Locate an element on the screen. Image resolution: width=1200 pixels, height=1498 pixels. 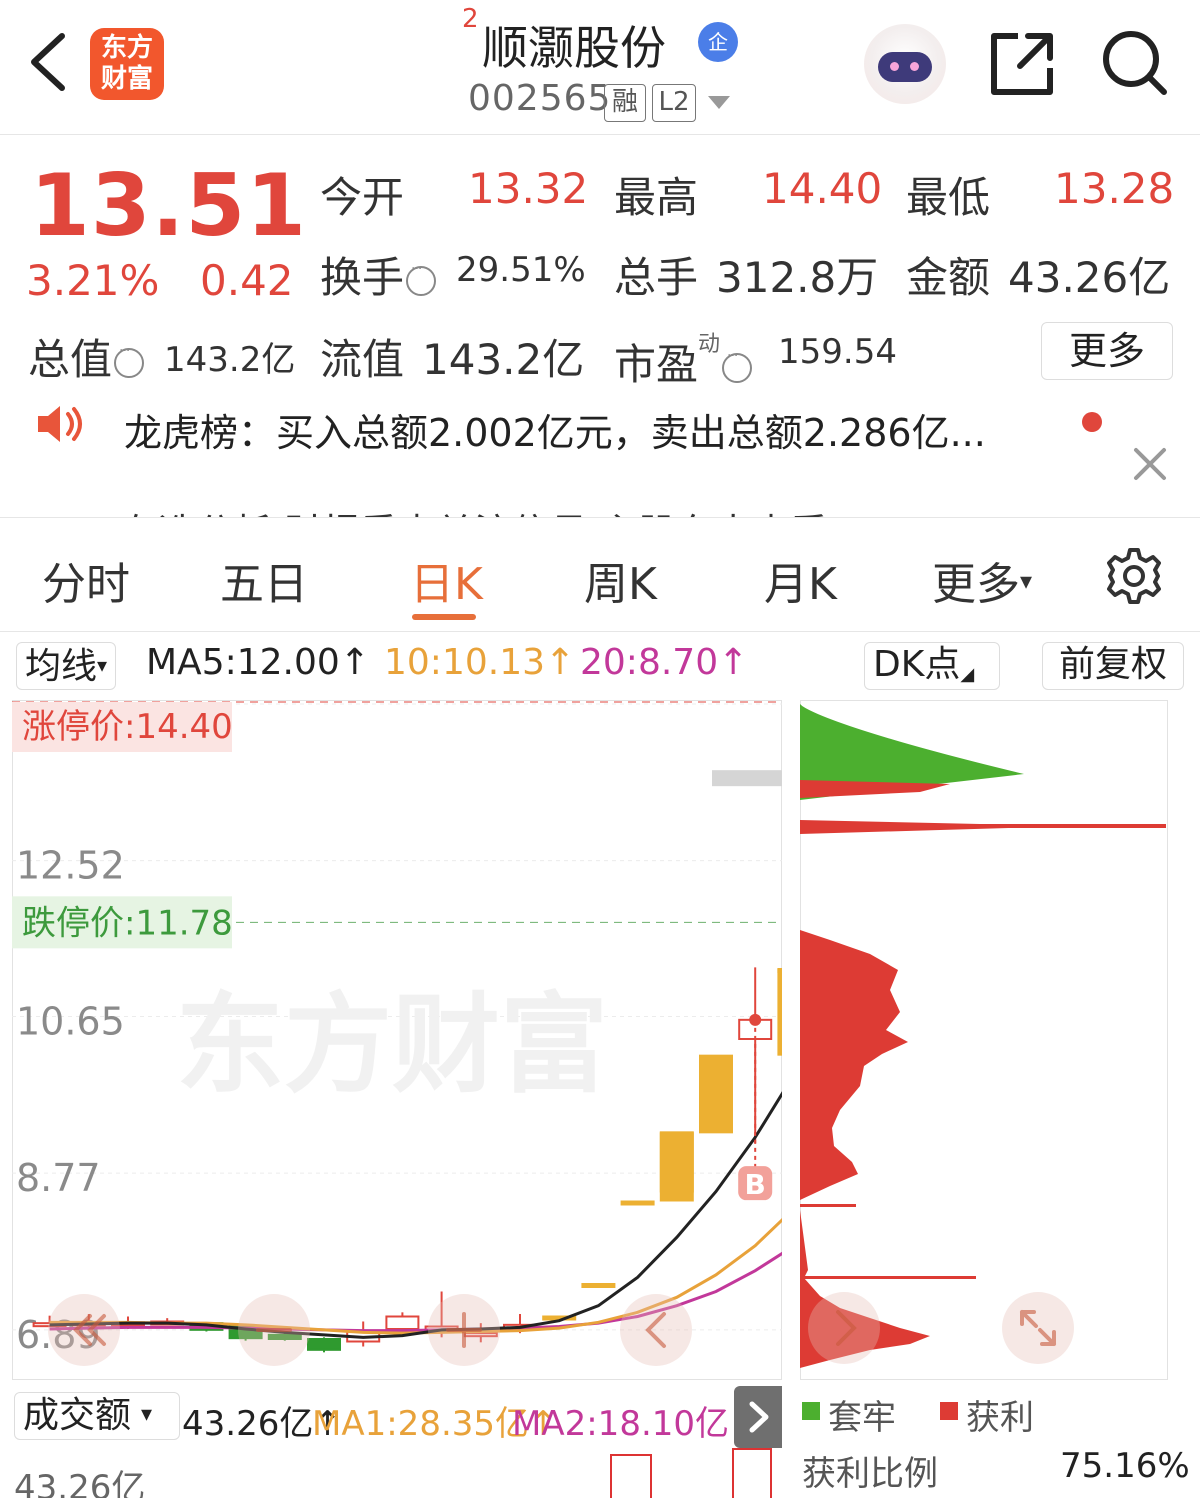
turnover-label: 换手 is located at coordinates (378, 274).